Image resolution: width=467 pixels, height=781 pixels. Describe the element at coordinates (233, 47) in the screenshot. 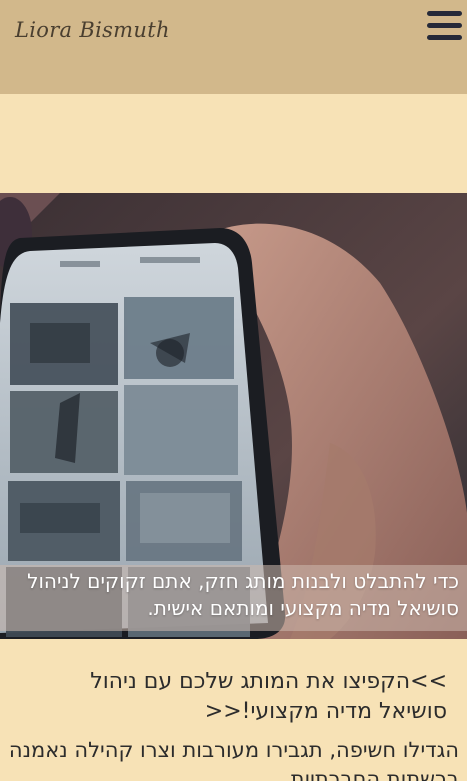

I see `site-header: Liora Bismuth` at that location.